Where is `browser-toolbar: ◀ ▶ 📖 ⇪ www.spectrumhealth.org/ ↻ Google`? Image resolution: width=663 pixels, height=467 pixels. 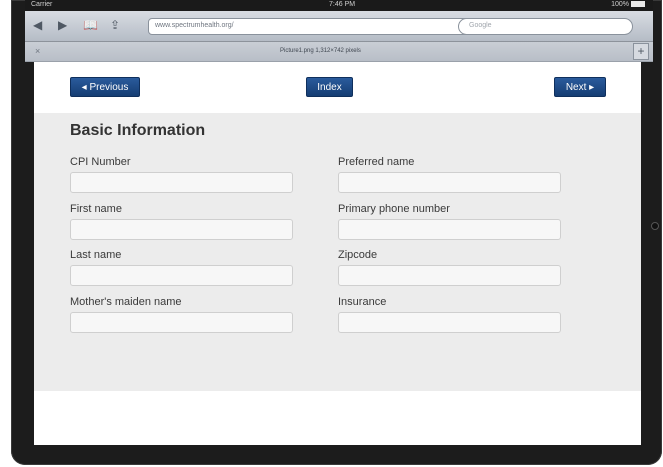
browser-toolbar: ◀ ▶ 📖 ⇪ www.spectrumhealth.org/ ↻ Google is located at coordinates (339, 26).